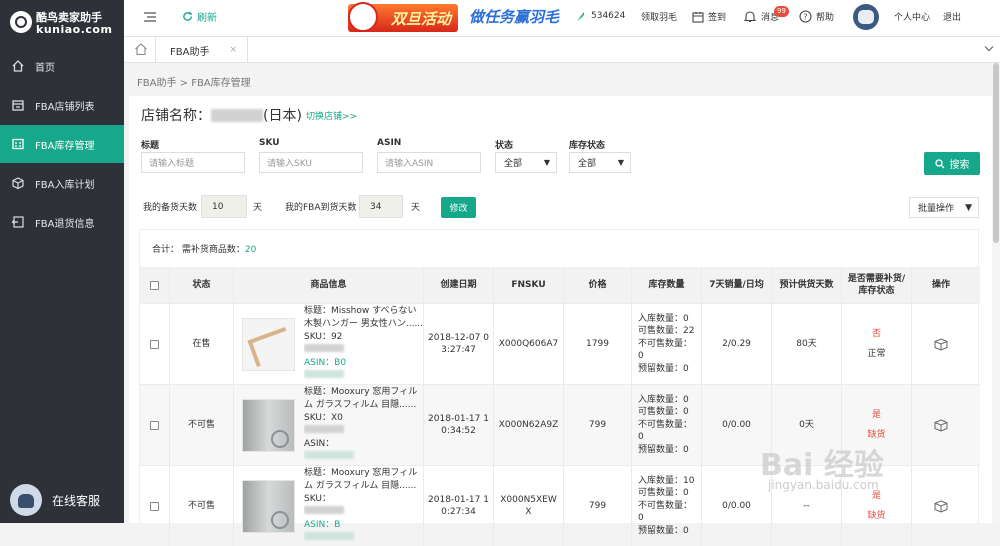 The height and width of the screenshot is (546, 1000). I want to click on refresh-icon, so click(187, 16).